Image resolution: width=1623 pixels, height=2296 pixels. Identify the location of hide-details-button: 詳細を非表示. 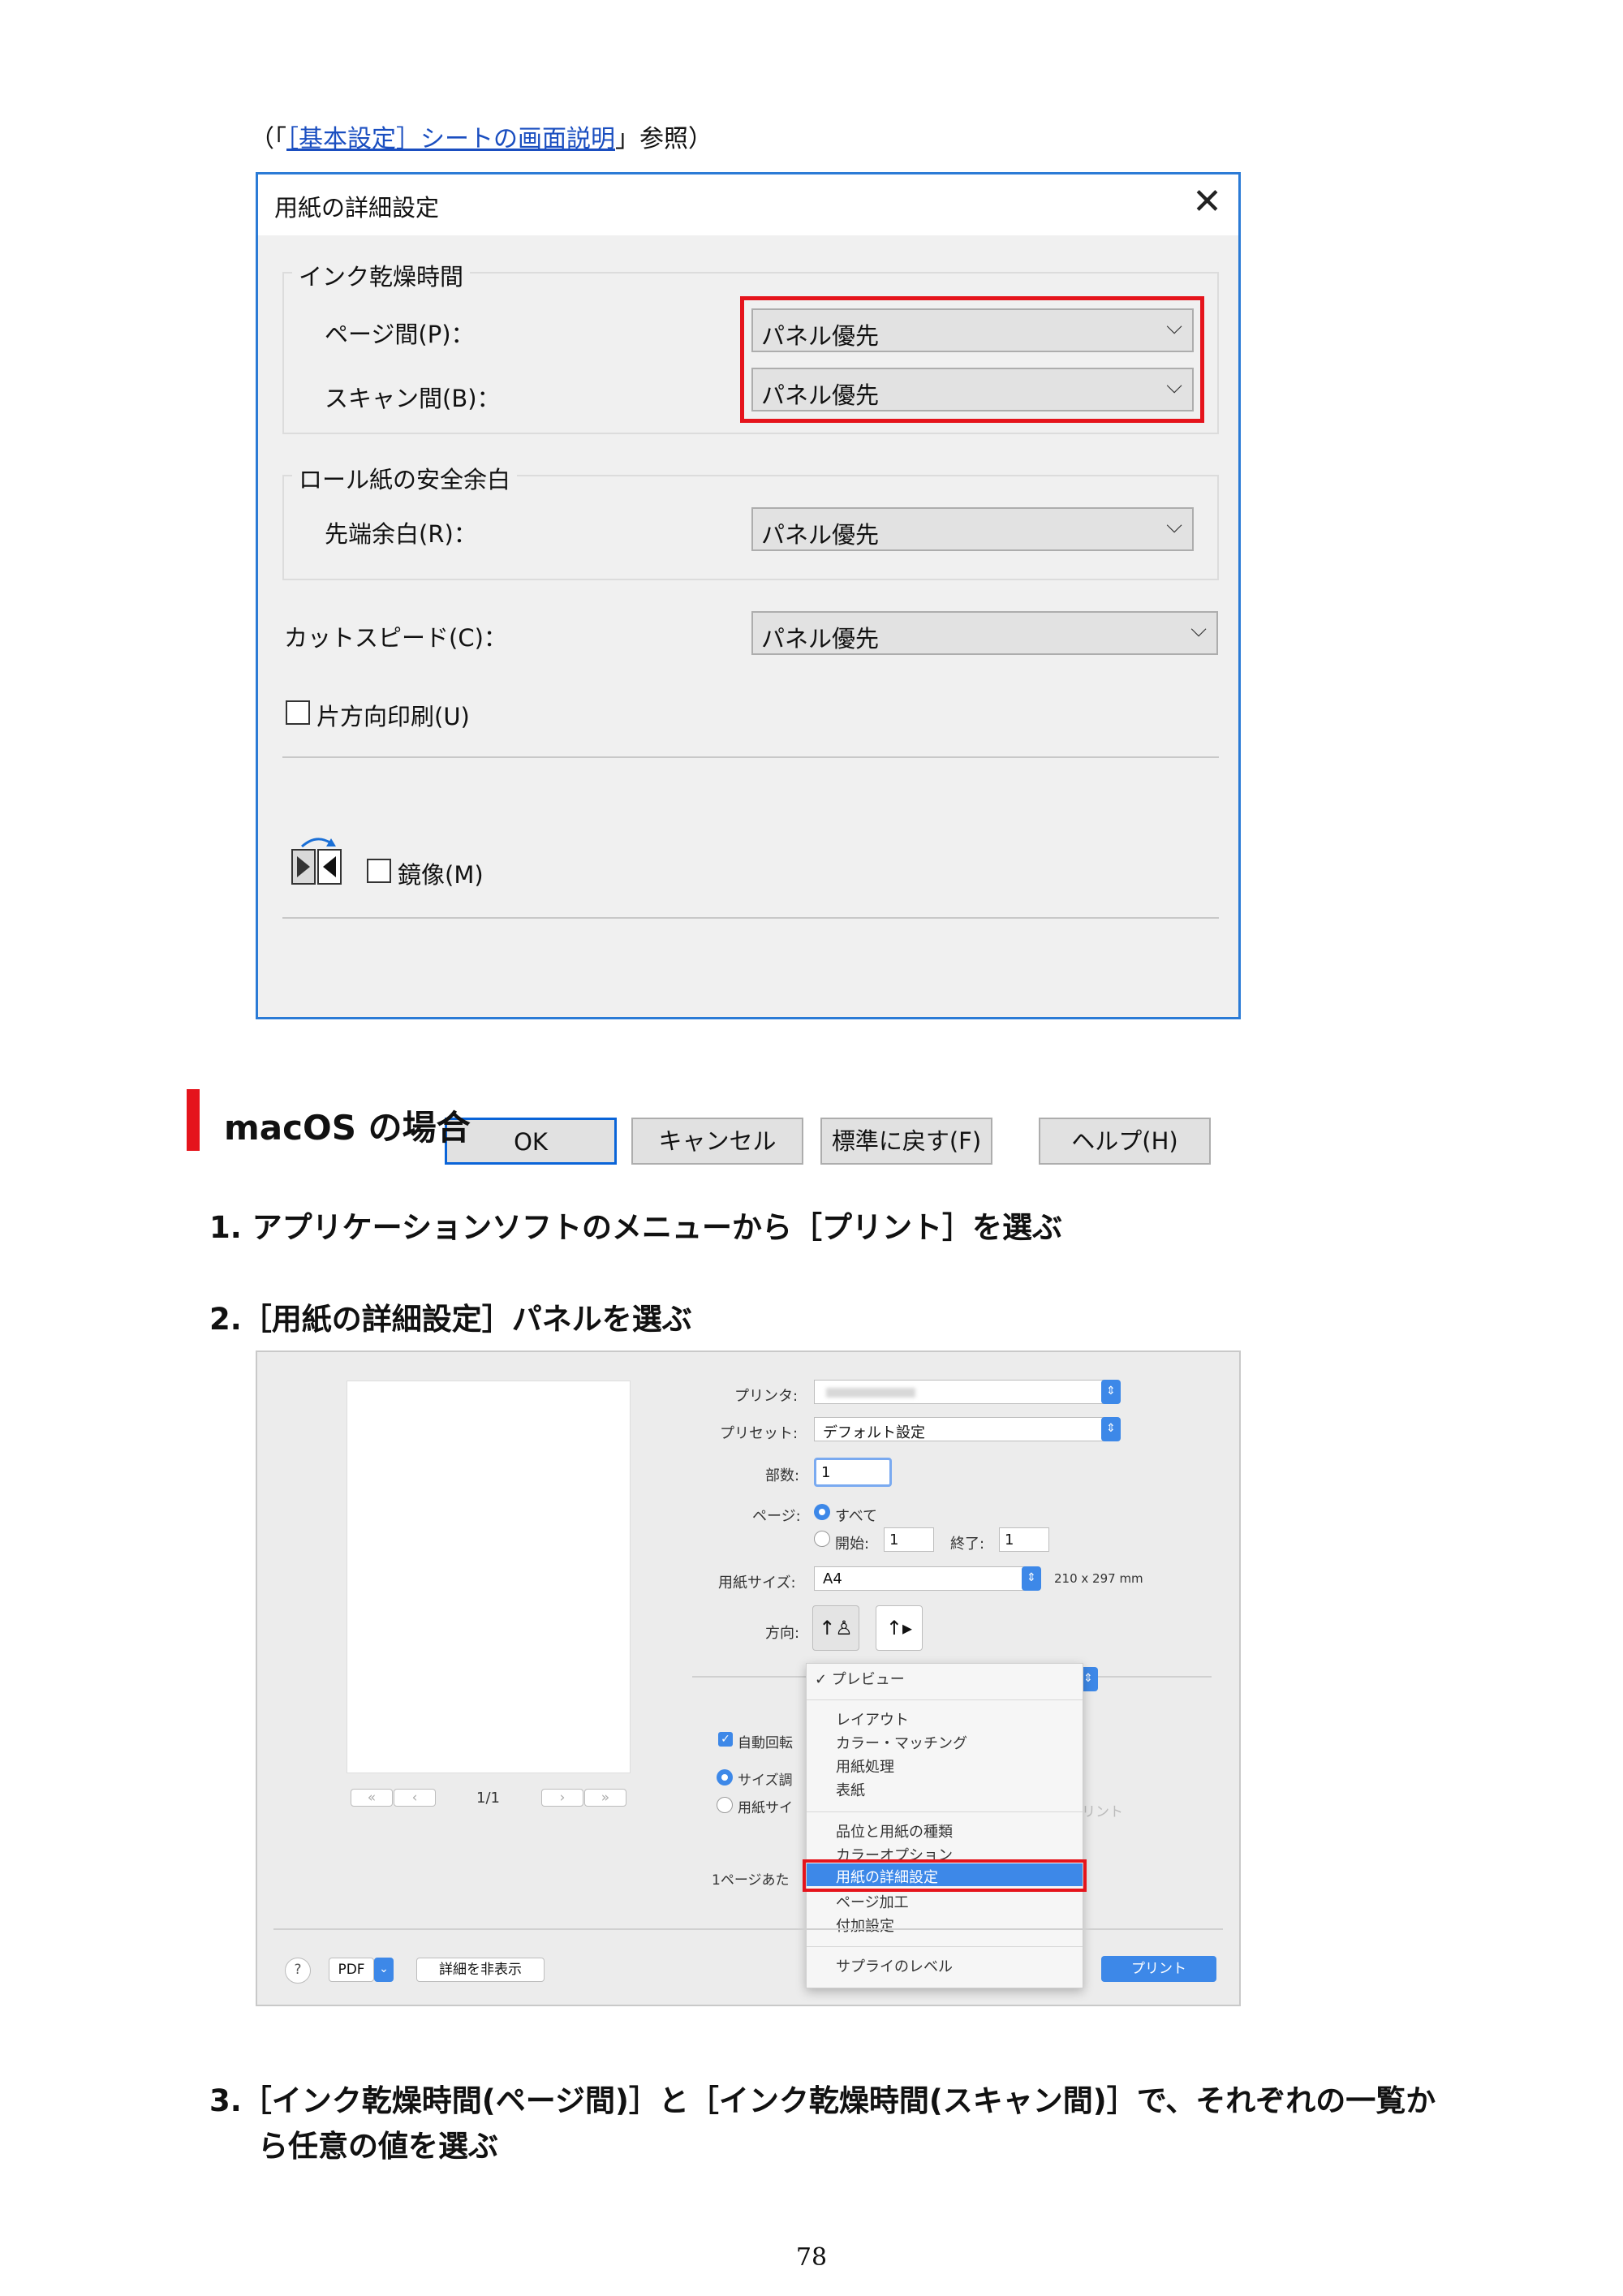
(480, 1970).